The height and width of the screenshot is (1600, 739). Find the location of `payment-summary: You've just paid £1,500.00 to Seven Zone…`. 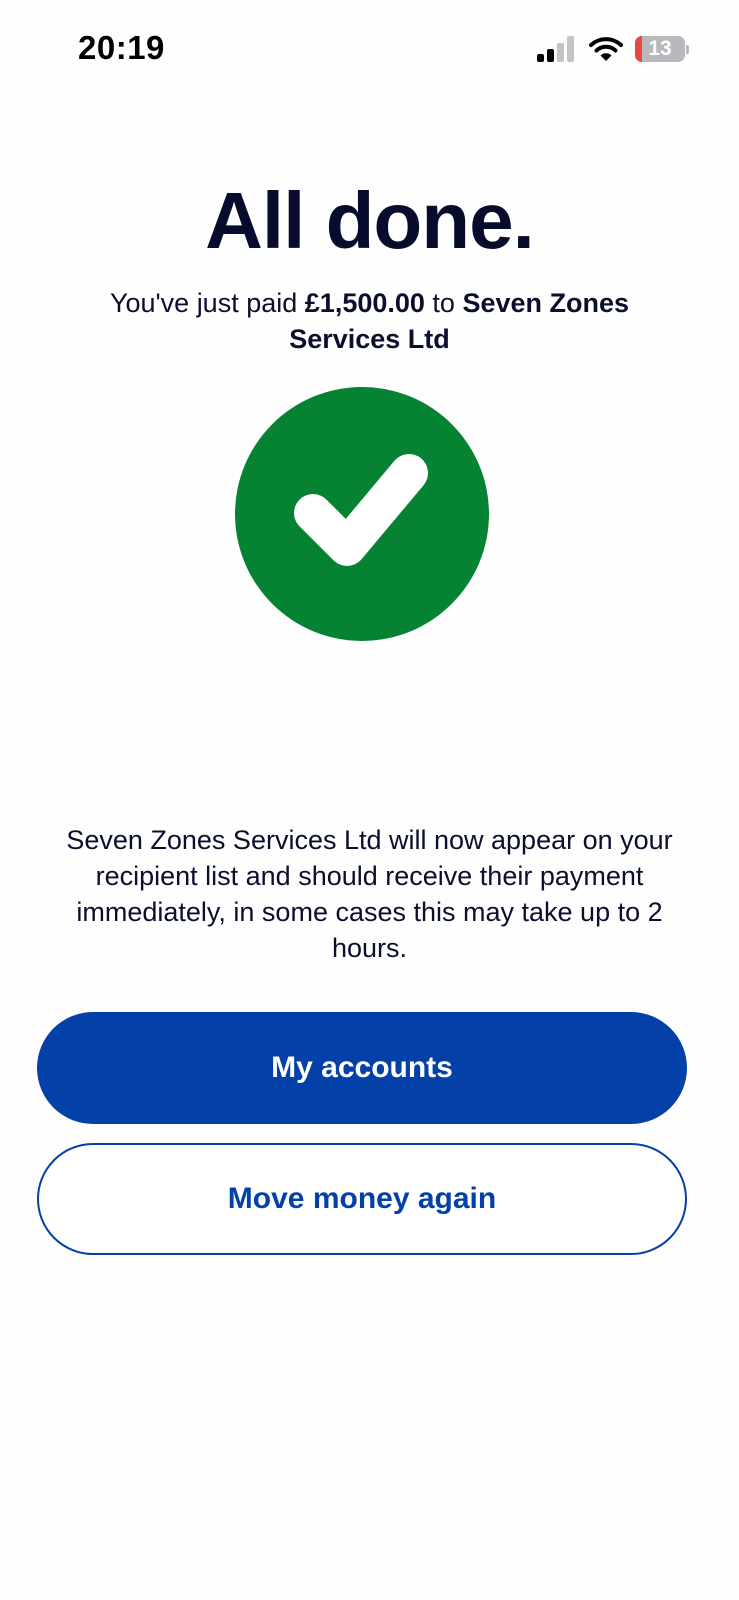

payment-summary: You've just paid £1,500.00 to Seven Zone… is located at coordinates (369, 321).